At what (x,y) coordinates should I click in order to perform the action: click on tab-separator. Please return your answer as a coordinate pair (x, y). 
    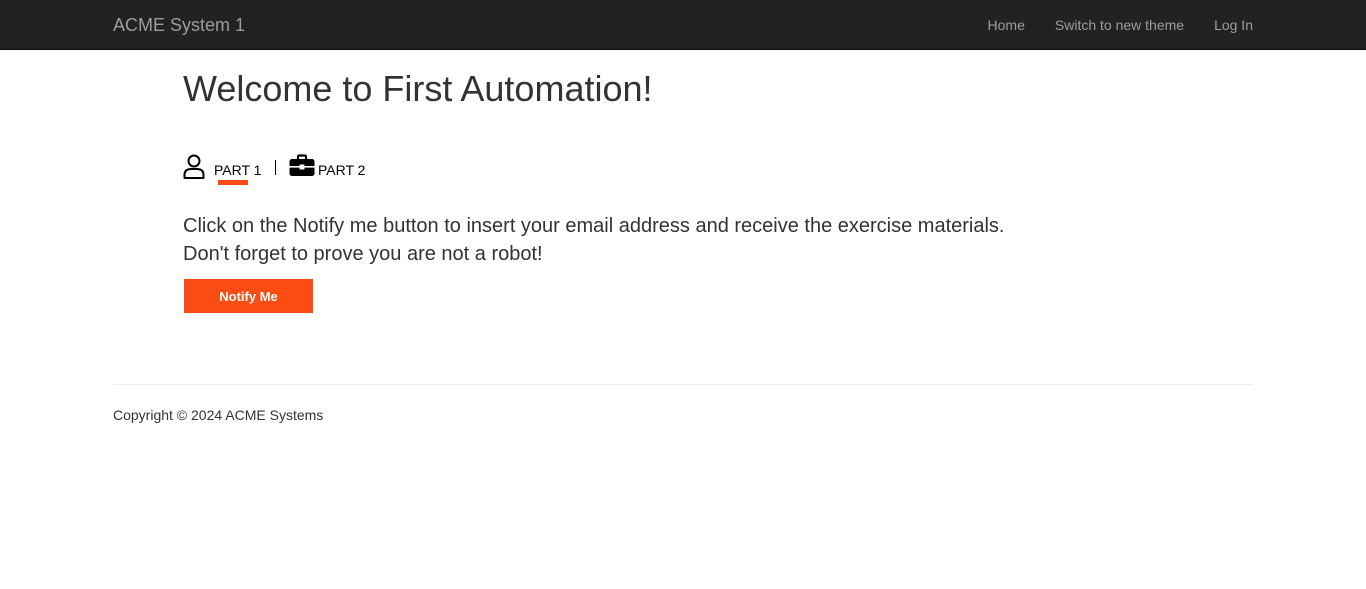
    Looking at the image, I should click on (275, 167).